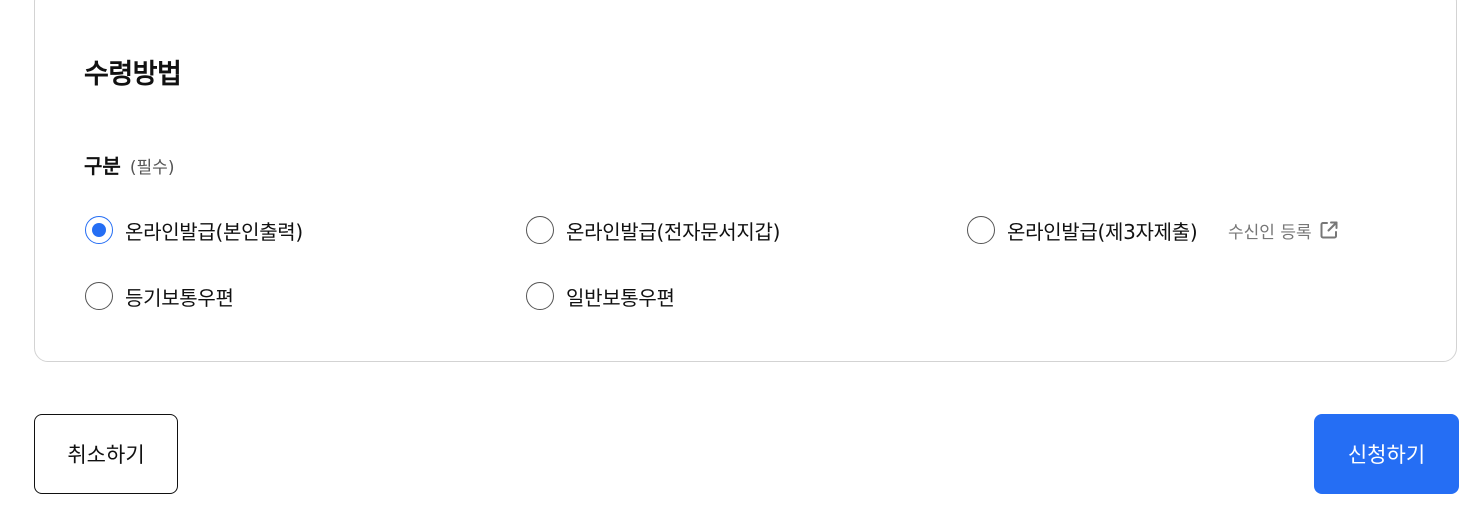 The width and height of the screenshot is (1476, 510). What do you see at coordinates (106, 454) in the screenshot?
I see `cancel-button: 취소하기` at bounding box center [106, 454].